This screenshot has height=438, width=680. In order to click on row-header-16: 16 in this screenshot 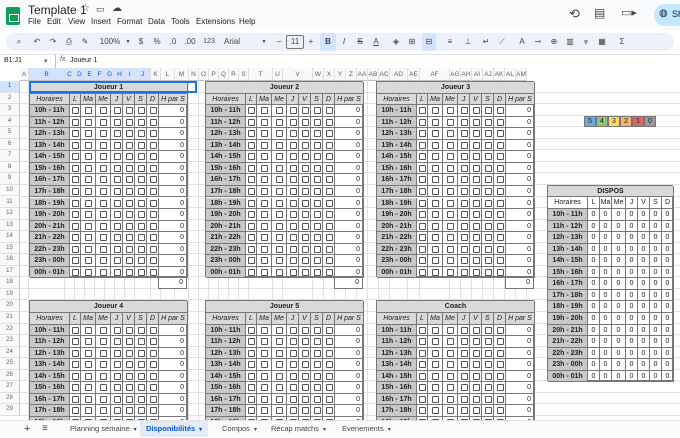, I will do `click(10, 260)`.